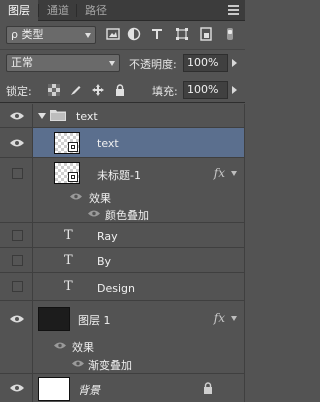 Image resolution: width=320 pixels, height=402 pixels. I want to click on layer-name: 背景, so click(89, 390).